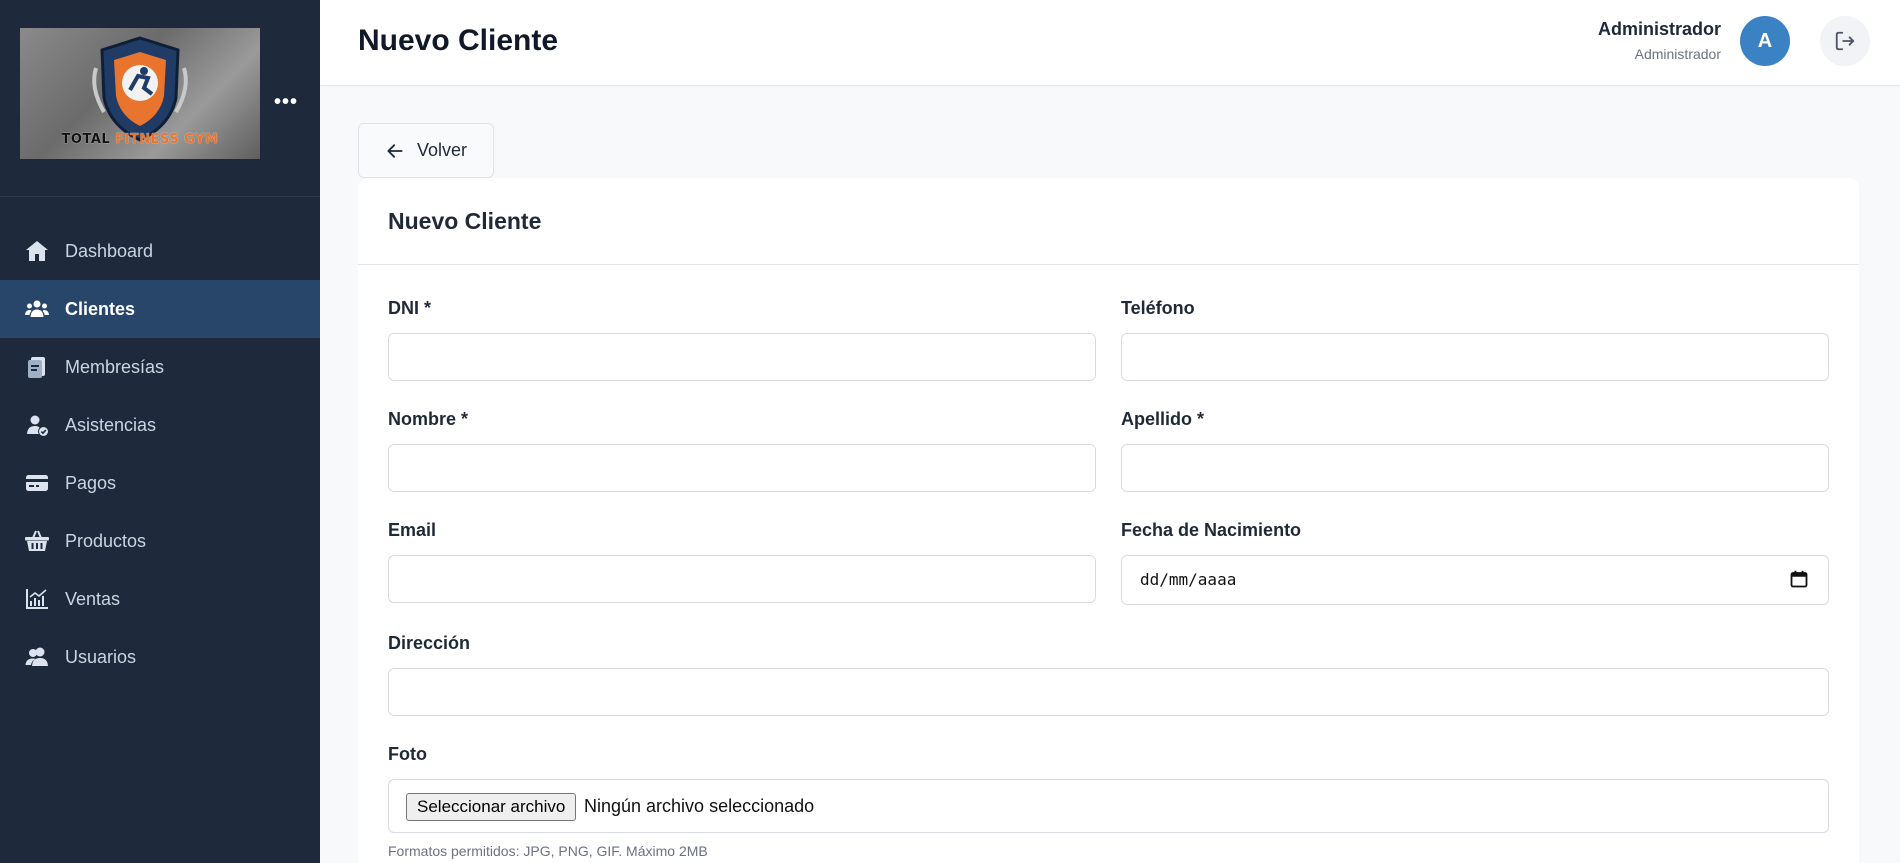  I want to click on sidebar-item-asistencias: Asistencias, so click(160, 425).